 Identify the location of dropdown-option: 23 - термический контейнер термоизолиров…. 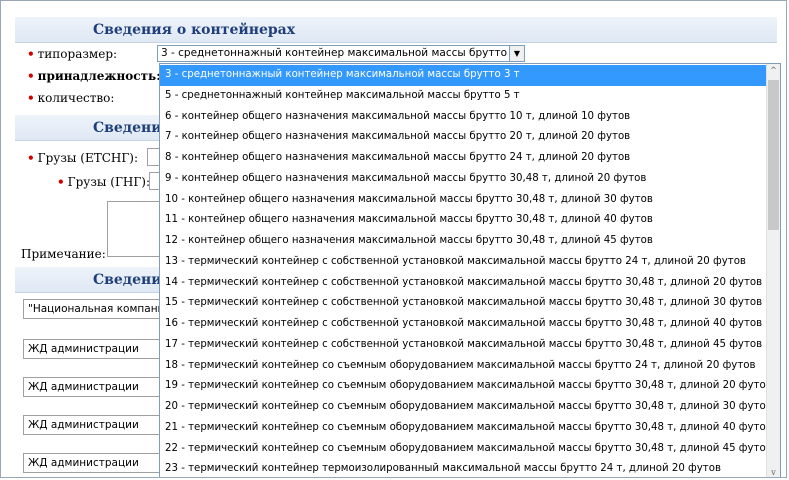
(463, 468).